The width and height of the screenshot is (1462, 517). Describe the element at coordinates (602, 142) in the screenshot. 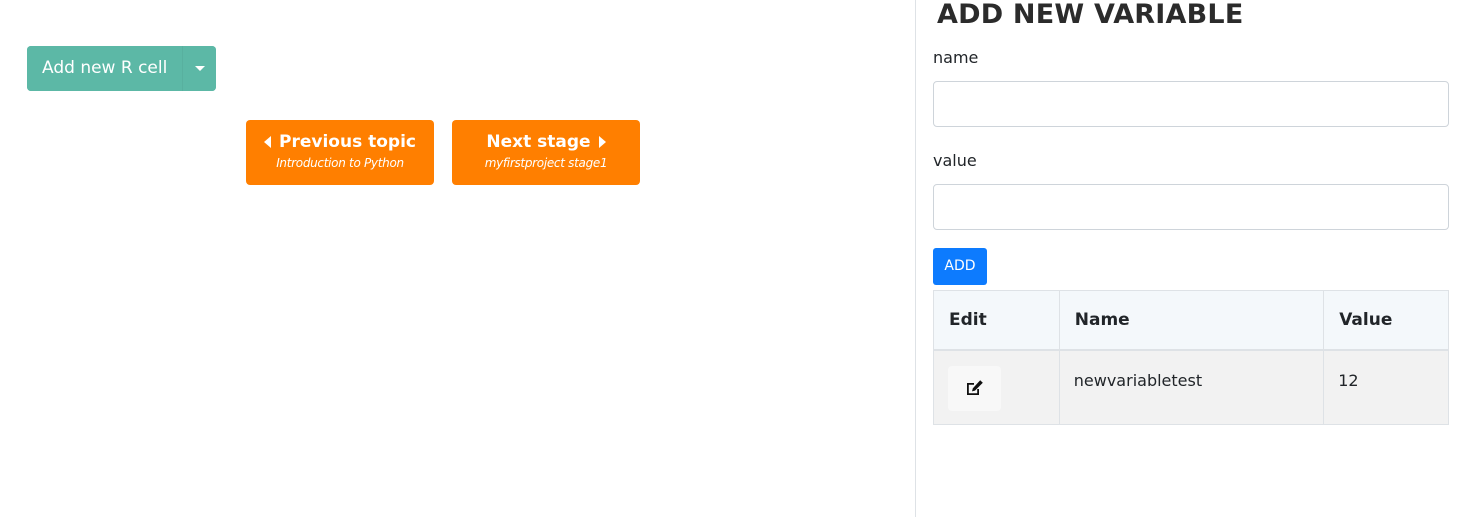

I see `caret-right-icon` at that location.